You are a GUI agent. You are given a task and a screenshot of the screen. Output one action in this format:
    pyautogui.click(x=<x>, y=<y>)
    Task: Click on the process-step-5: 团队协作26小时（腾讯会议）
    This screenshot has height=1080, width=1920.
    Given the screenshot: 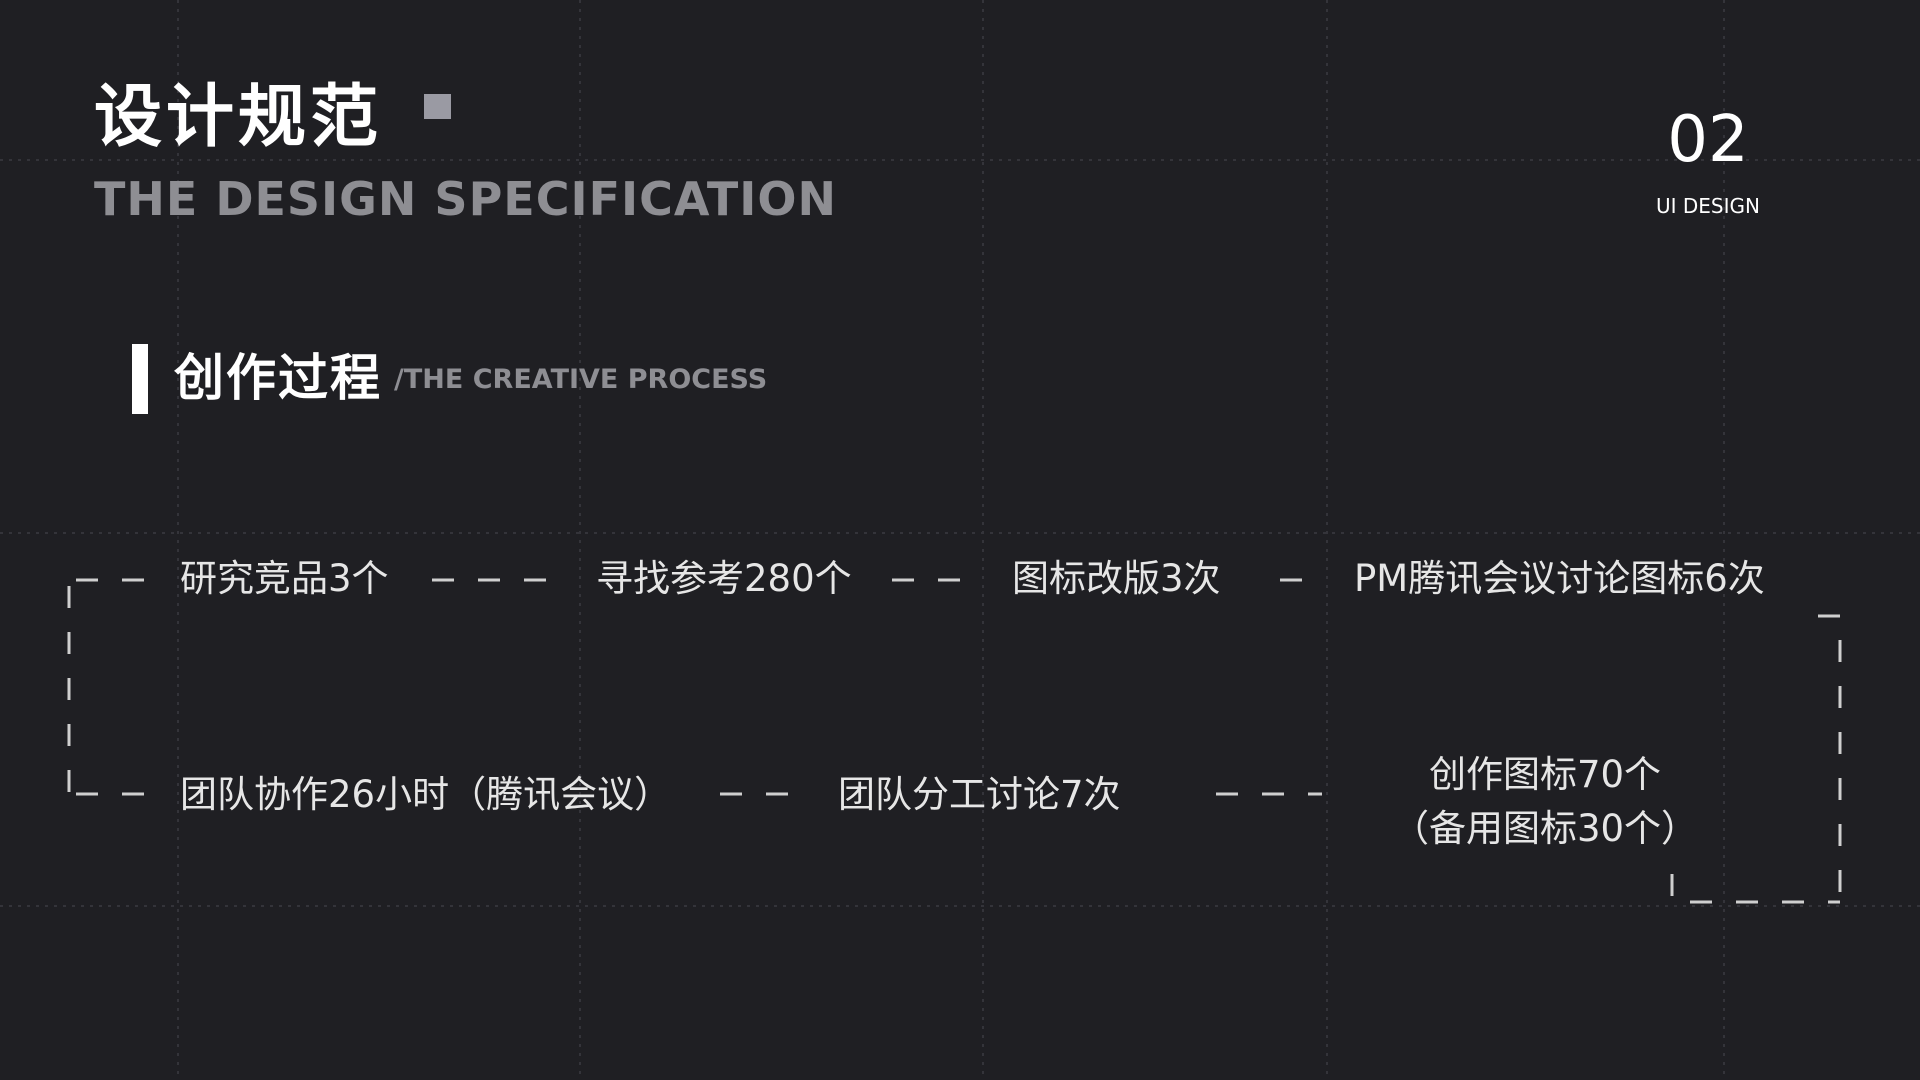 What is the action you would take?
    pyautogui.click(x=426, y=794)
    